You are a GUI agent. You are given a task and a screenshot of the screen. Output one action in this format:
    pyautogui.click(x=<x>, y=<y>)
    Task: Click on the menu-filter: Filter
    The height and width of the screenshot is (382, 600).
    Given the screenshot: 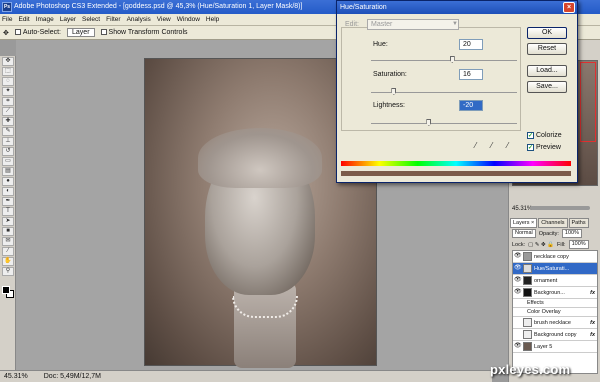 What is the action you would take?
    pyautogui.click(x=113, y=19)
    